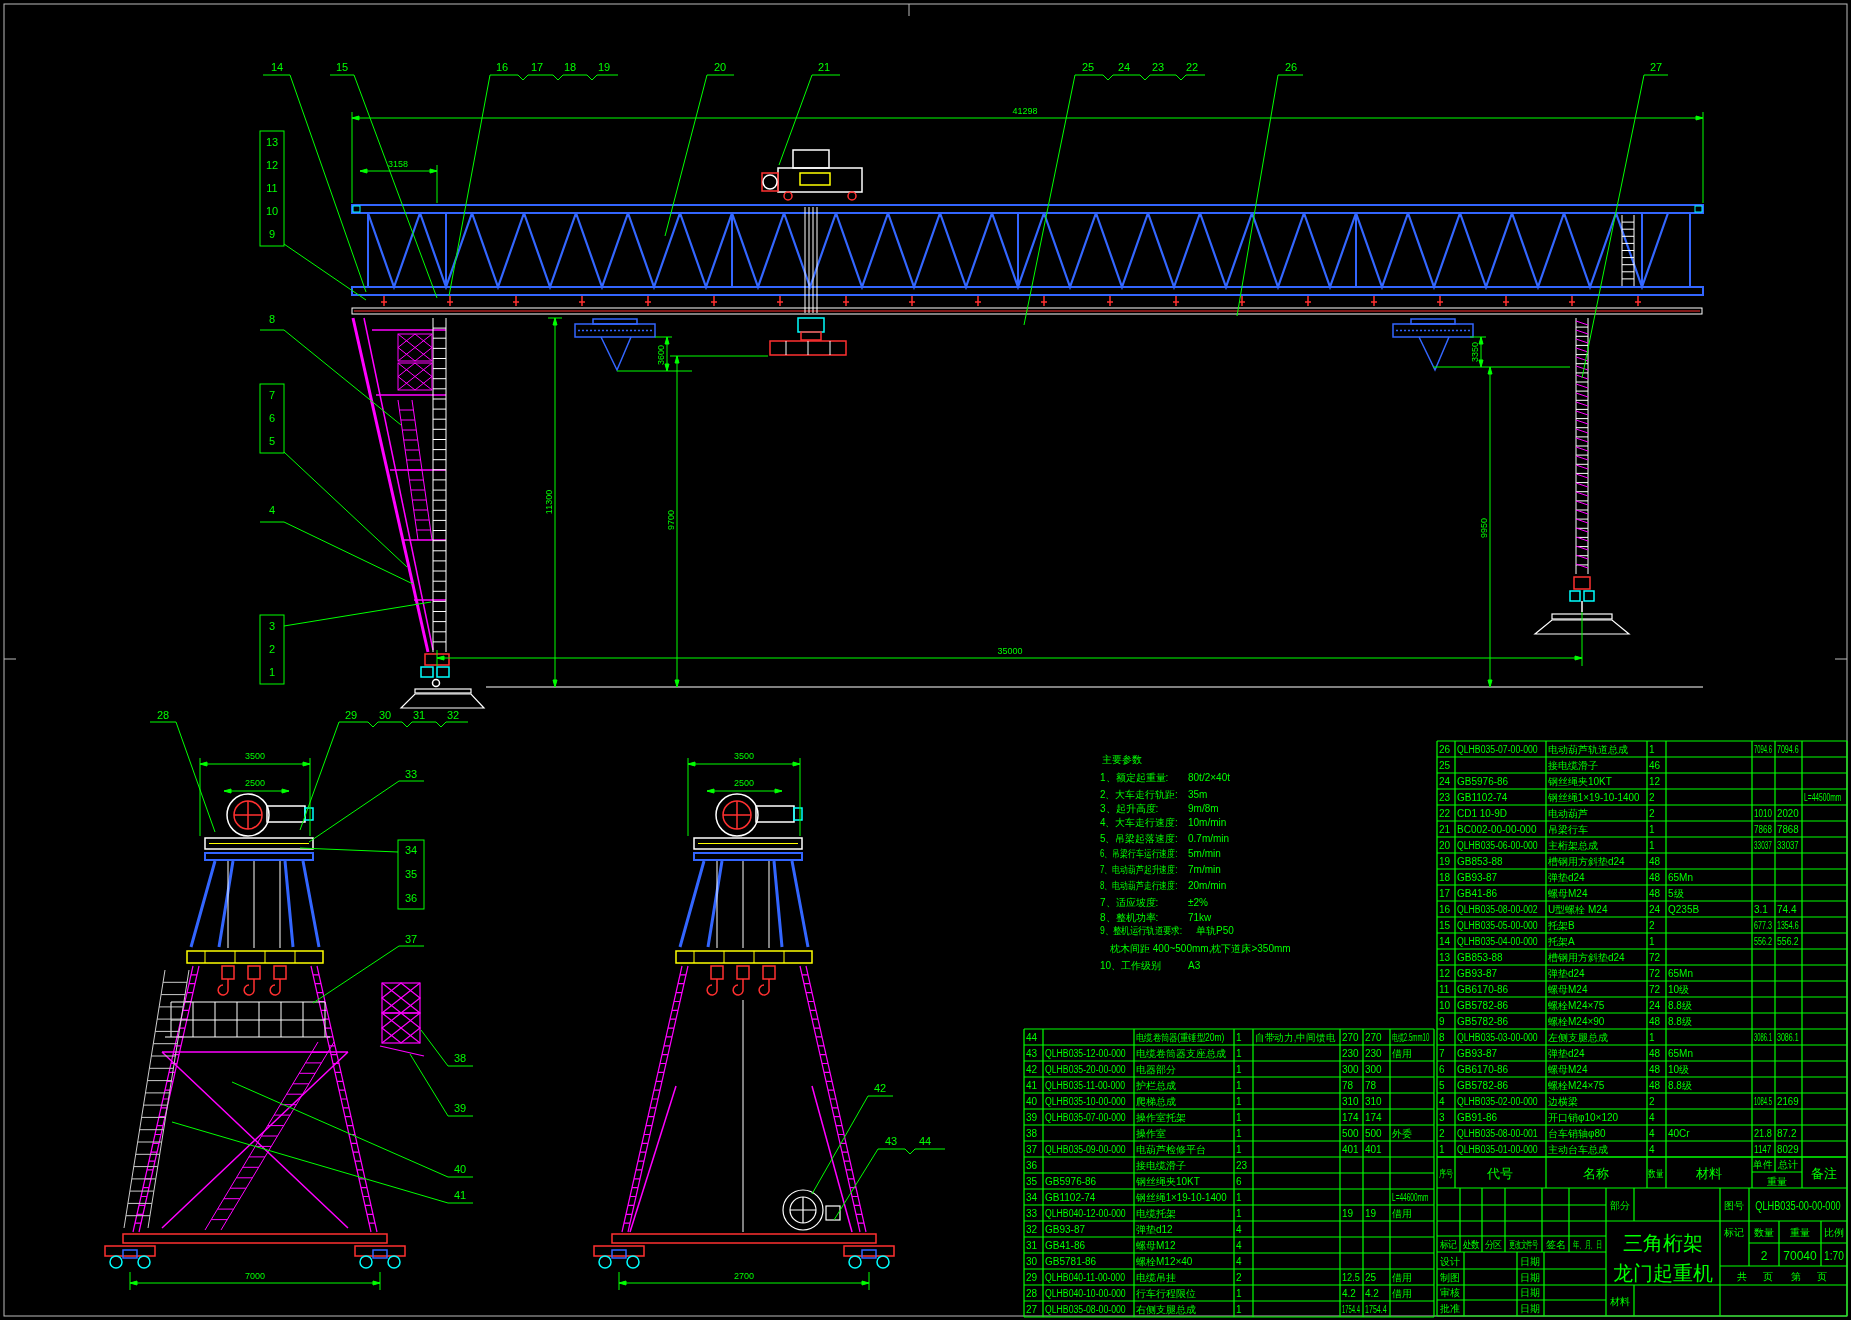 The width and height of the screenshot is (1851, 1320). What do you see at coordinates (1351, 1277) in the screenshot?
I see `unit-weight: 12.5` at bounding box center [1351, 1277].